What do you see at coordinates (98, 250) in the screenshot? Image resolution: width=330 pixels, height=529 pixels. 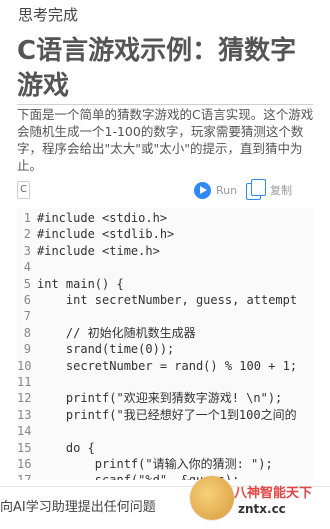 I see `code-text: #include <time.h>` at bounding box center [98, 250].